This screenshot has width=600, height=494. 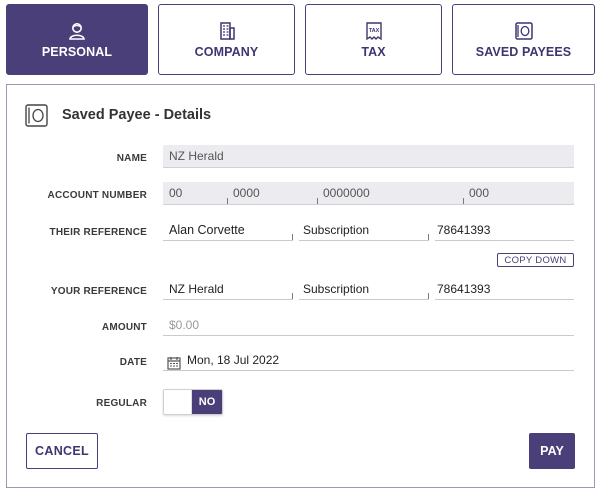 What do you see at coordinates (368, 360) in the screenshot?
I see `date-input: Mon, 18 Jul 2022` at bounding box center [368, 360].